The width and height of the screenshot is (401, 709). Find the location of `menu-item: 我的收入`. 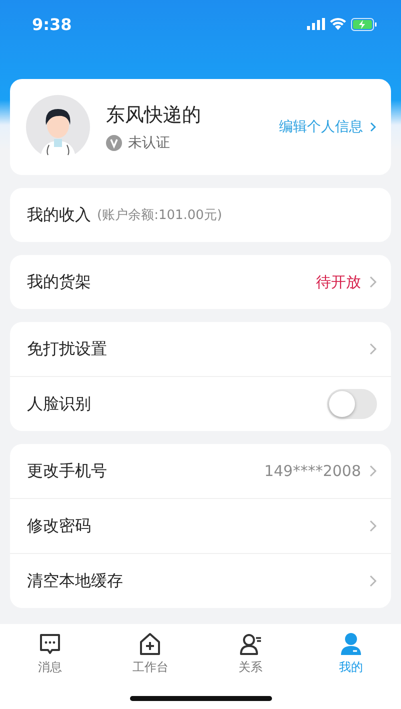

menu-item: 我的收入 is located at coordinates (59, 215).